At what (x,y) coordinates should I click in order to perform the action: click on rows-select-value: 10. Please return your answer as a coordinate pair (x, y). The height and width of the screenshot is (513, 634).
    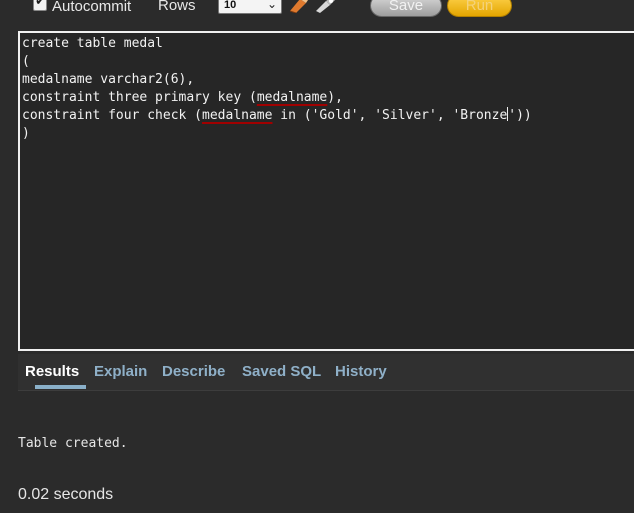
    Looking at the image, I should click on (230, 5).